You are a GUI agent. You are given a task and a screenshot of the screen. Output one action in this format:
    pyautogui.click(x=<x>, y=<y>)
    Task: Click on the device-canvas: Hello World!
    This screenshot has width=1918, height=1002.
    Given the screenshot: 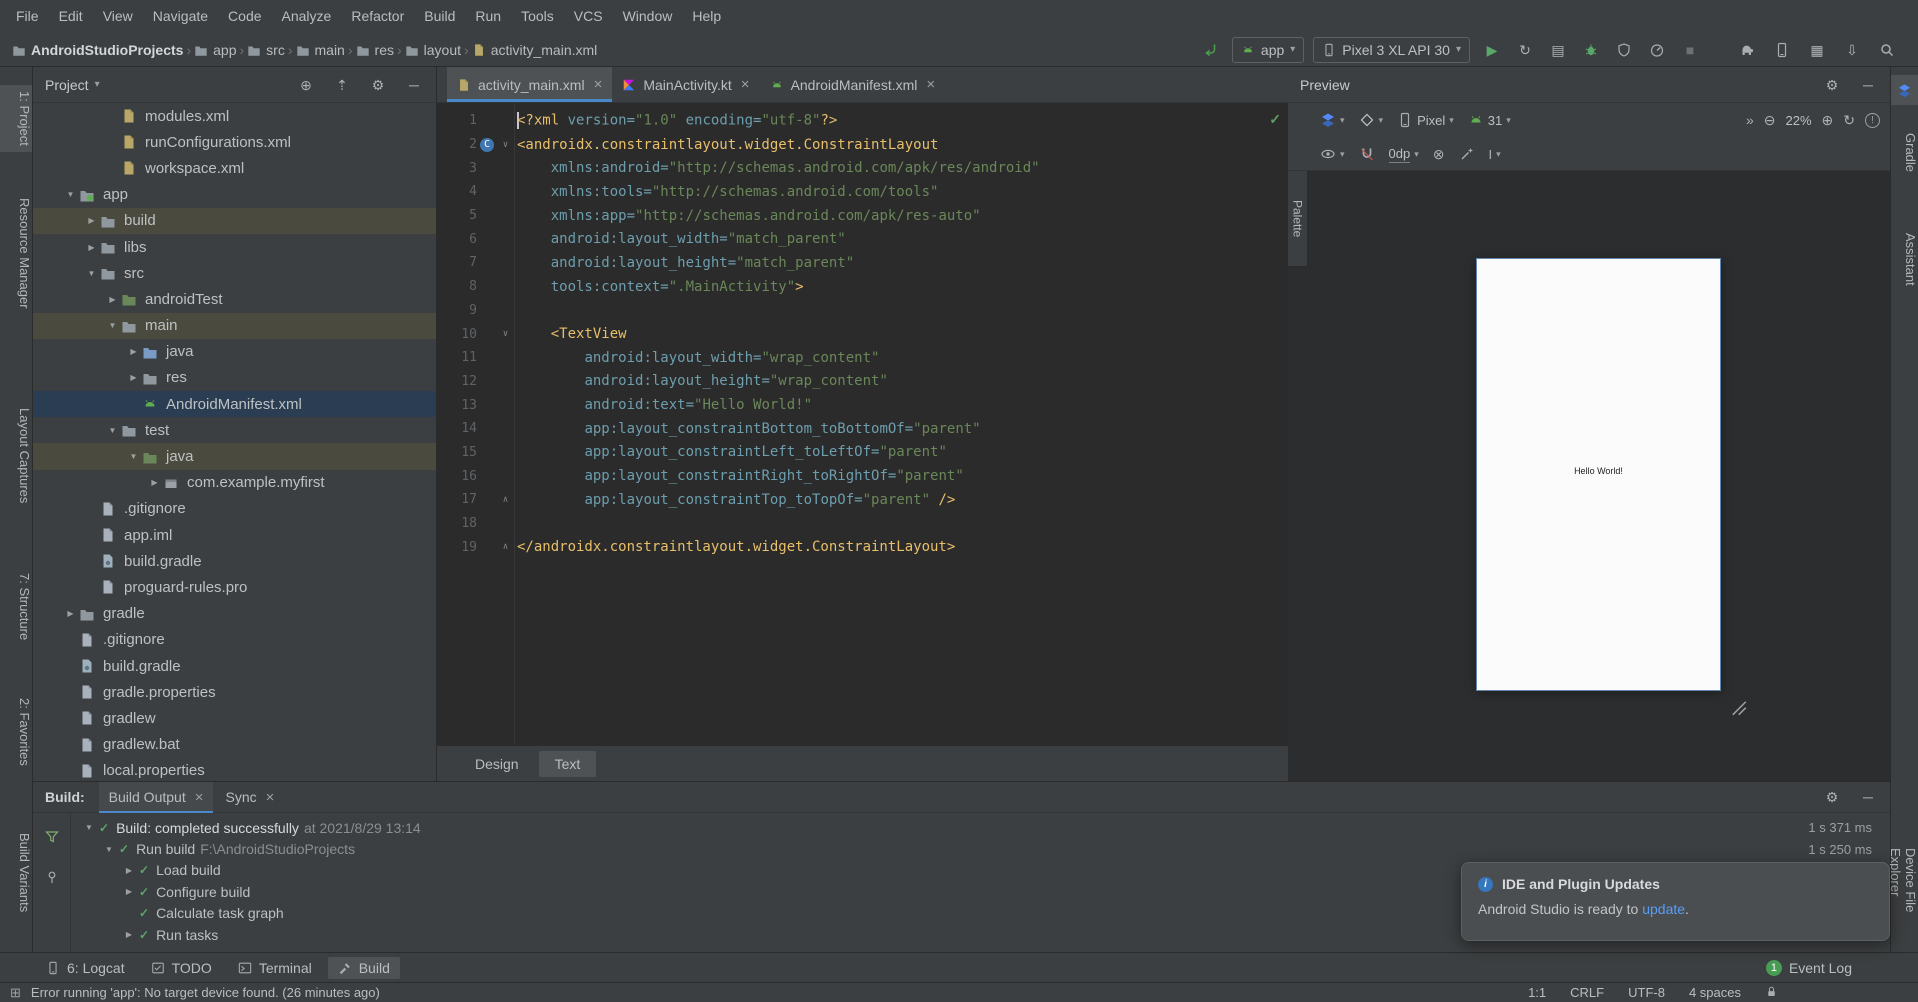 What is the action you would take?
    pyautogui.click(x=1598, y=474)
    